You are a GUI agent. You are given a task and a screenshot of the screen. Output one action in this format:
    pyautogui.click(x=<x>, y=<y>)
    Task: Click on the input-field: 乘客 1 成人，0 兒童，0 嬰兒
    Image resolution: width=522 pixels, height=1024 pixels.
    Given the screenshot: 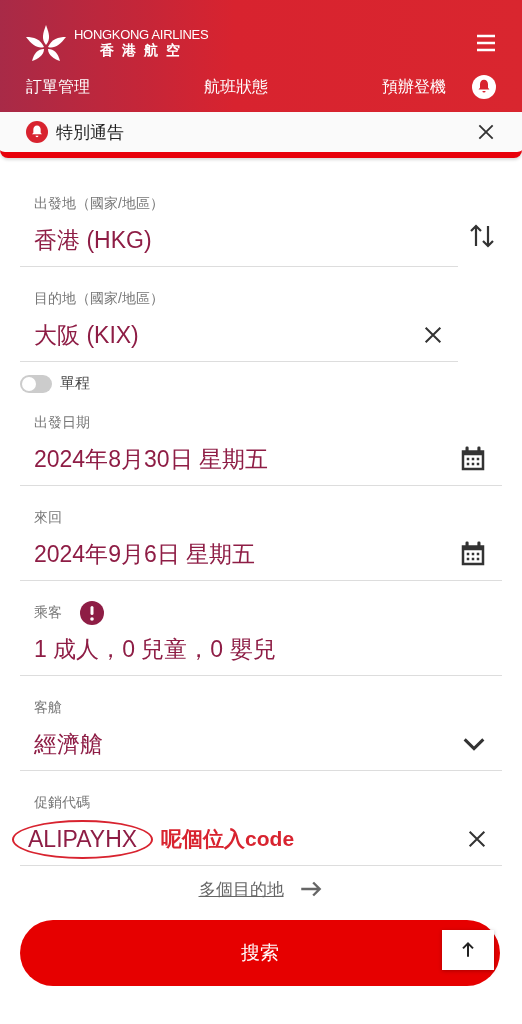 What is the action you would take?
    pyautogui.click(x=261, y=632)
    